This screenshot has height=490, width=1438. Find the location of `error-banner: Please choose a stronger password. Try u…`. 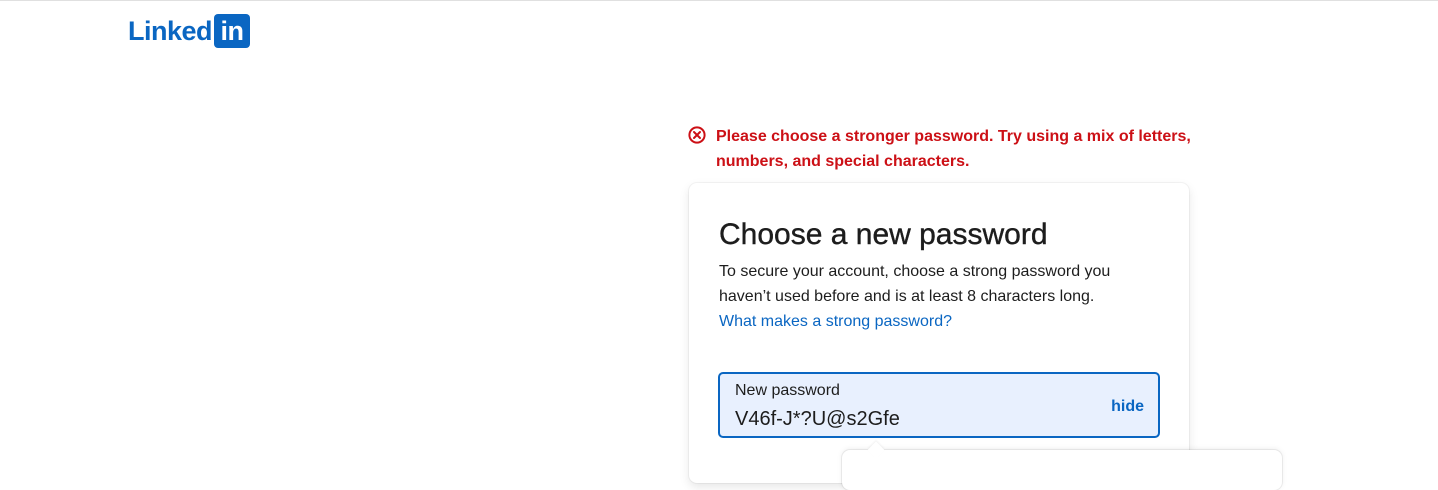

error-banner: Please choose a stronger password. Try u… is located at coordinates (958, 149).